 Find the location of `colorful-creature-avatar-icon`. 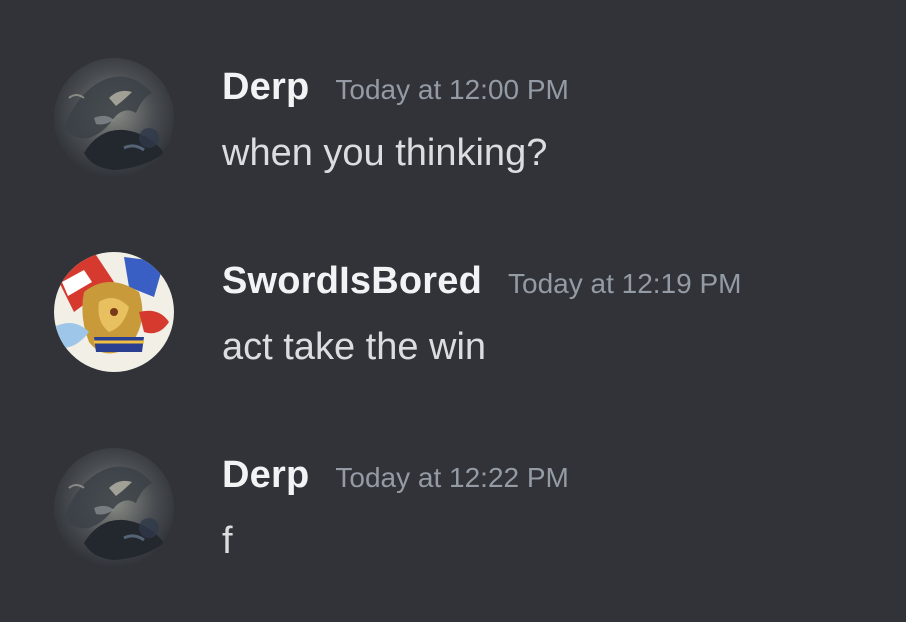

colorful-creature-avatar-icon is located at coordinates (114, 312).